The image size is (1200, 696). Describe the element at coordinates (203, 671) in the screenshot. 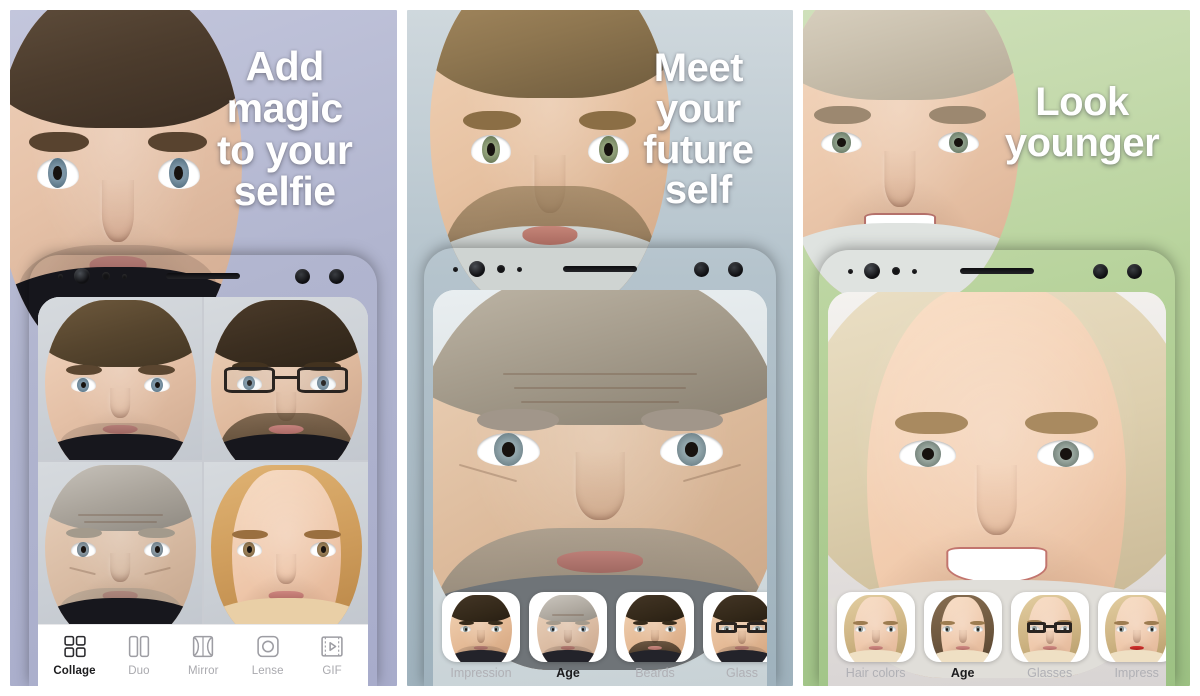

I see `tab-mirror-label: Mirror` at that location.